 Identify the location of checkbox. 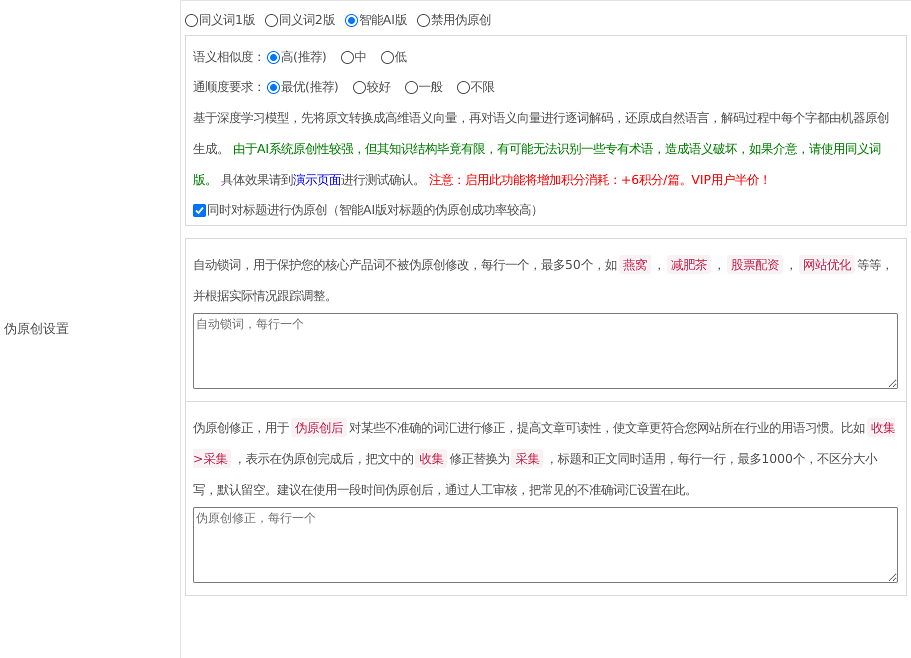
(199, 210).